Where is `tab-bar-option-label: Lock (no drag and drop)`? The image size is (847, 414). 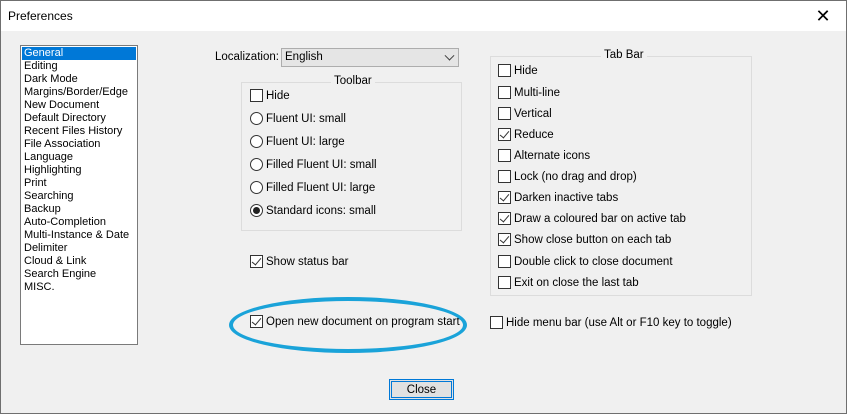 tab-bar-option-label: Lock (no drag and drop) is located at coordinates (575, 176).